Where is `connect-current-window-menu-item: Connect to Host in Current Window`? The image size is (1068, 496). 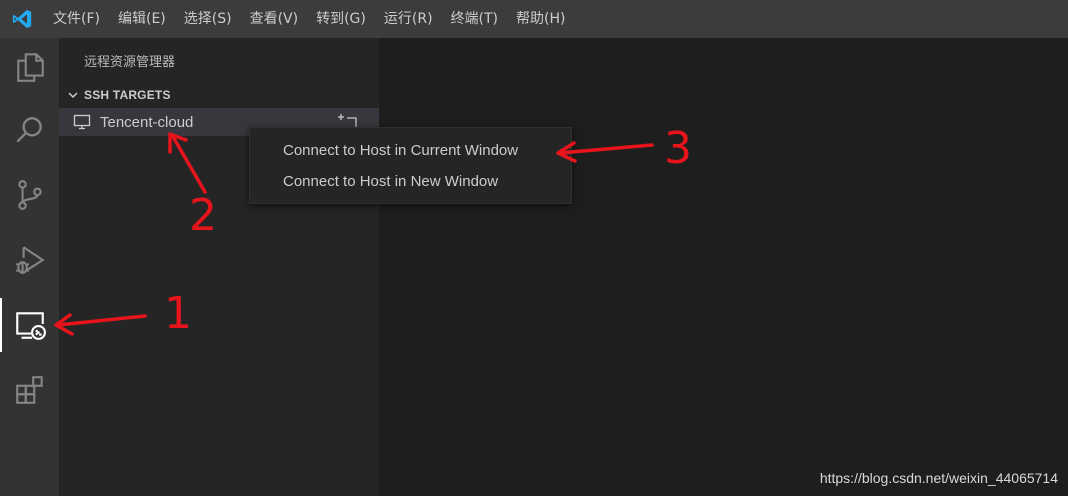 connect-current-window-menu-item: Connect to Host in Current Window is located at coordinates (410, 151).